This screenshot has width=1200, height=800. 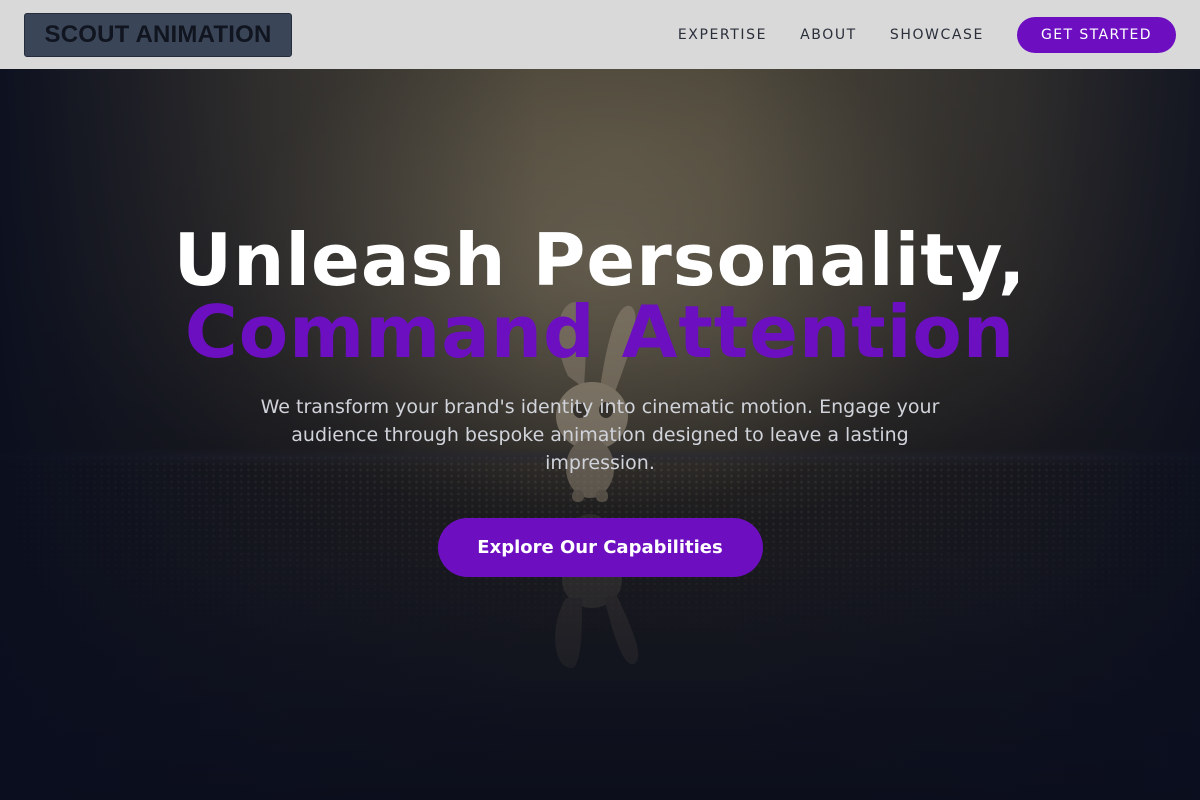 I want to click on nav-link-expertise: EXPERTISE, so click(x=722, y=35).